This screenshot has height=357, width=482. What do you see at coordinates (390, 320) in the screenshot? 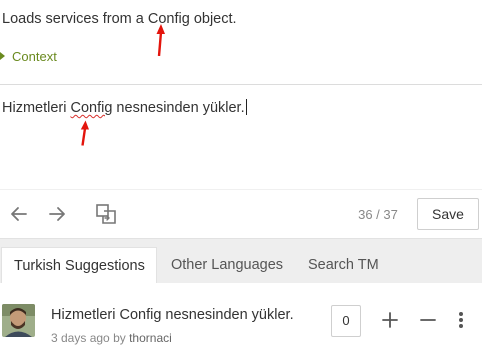
I see `plus-icon` at bounding box center [390, 320].